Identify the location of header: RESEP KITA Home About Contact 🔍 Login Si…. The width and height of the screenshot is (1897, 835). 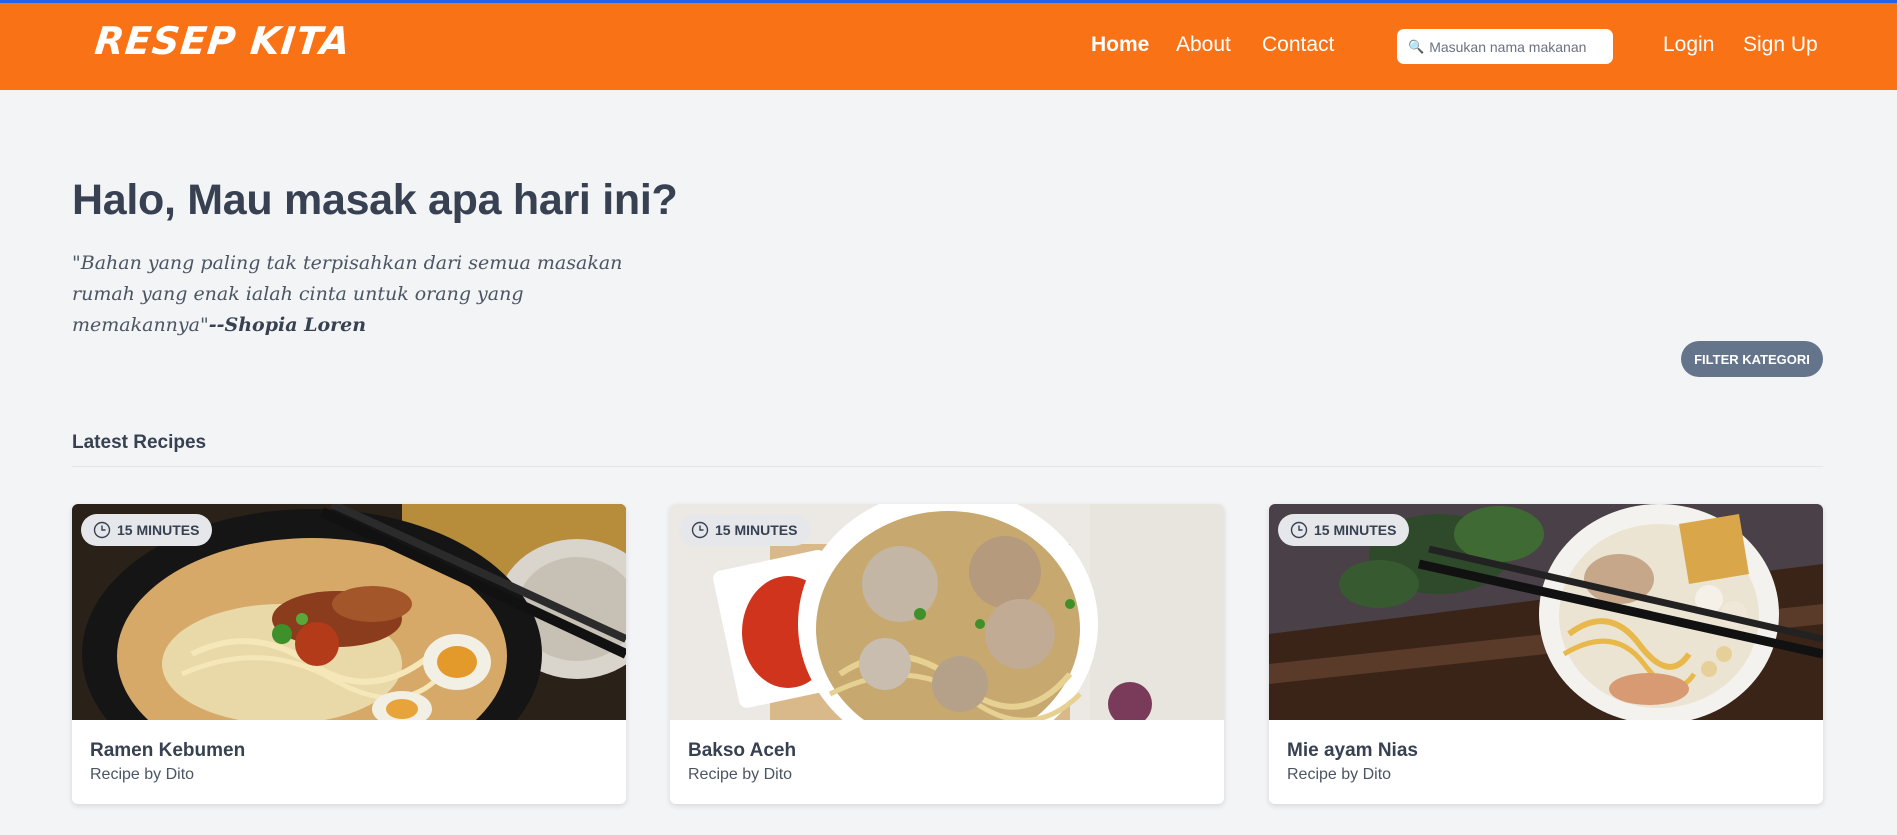
(948, 45).